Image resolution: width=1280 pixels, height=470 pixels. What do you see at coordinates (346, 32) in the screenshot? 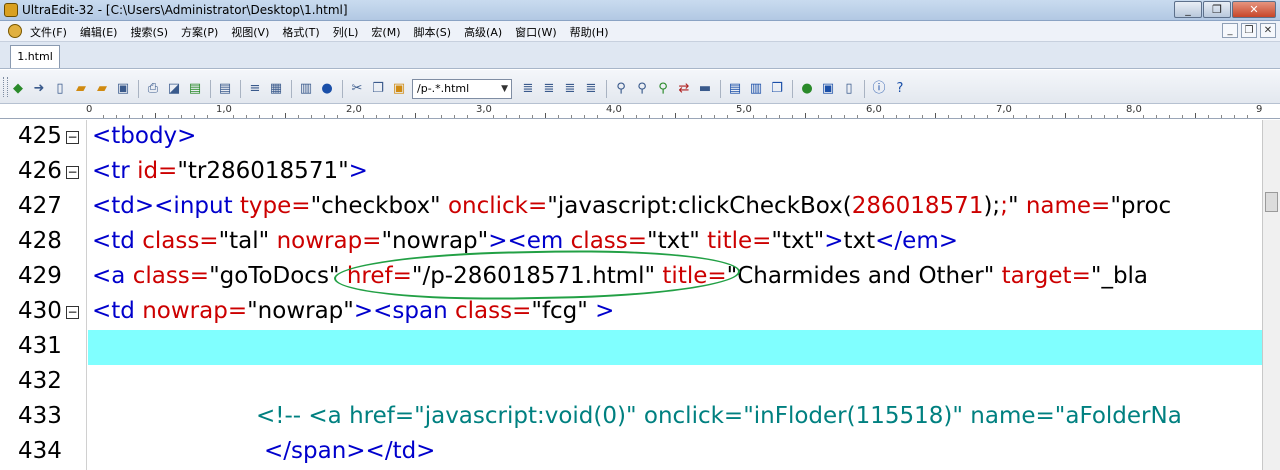
I see `menu-item: 列(L)` at bounding box center [346, 32].